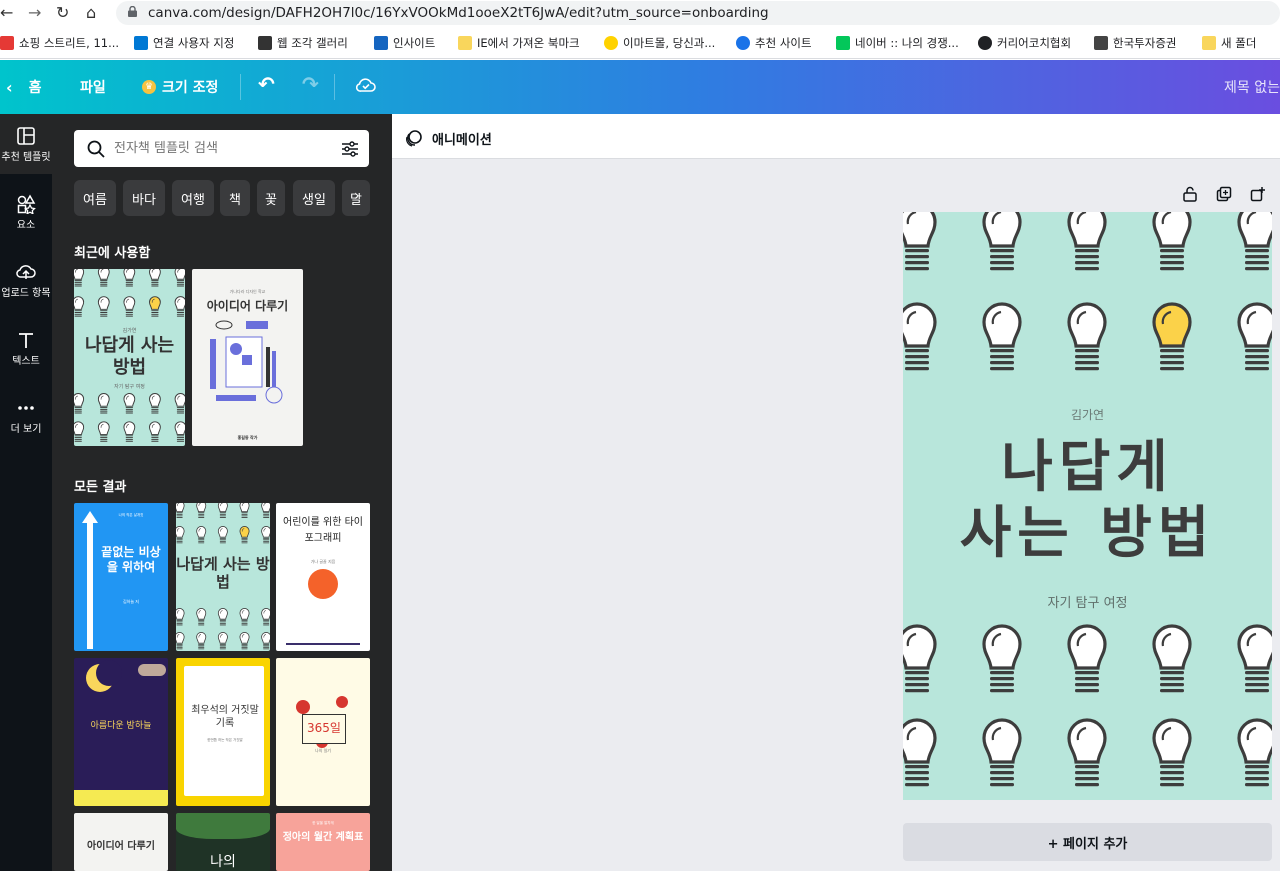 This screenshot has height=871, width=1280. What do you see at coordinates (34, 12) in the screenshot?
I see `forward-icon: →` at bounding box center [34, 12].